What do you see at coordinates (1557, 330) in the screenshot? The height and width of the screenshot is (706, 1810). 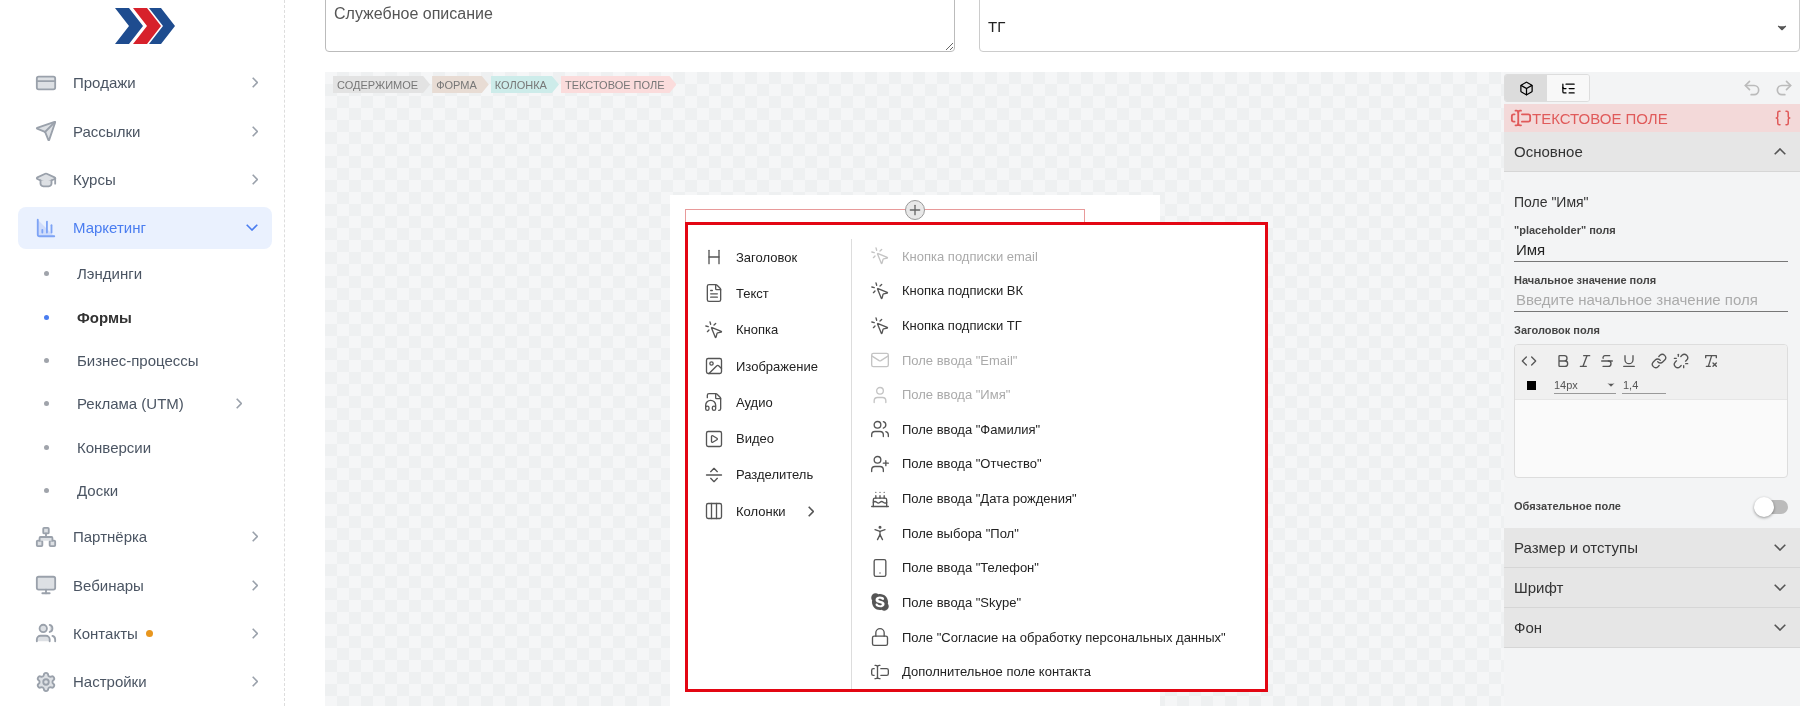 I see `field-label: Заголовок поля` at bounding box center [1557, 330].